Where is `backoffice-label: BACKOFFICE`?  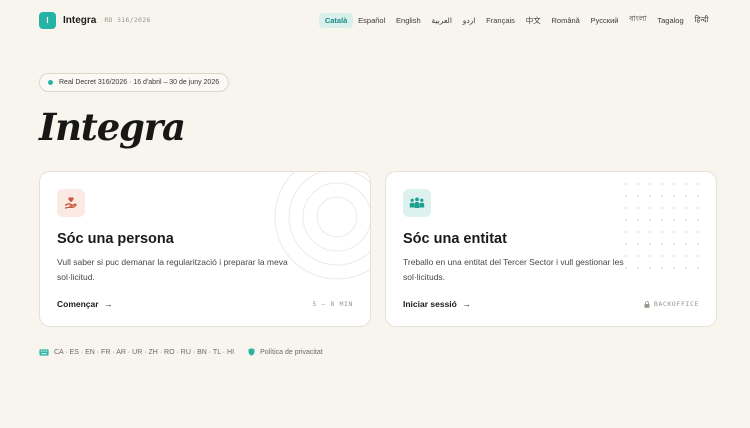
backoffice-label: BACKOFFICE is located at coordinates (671, 304).